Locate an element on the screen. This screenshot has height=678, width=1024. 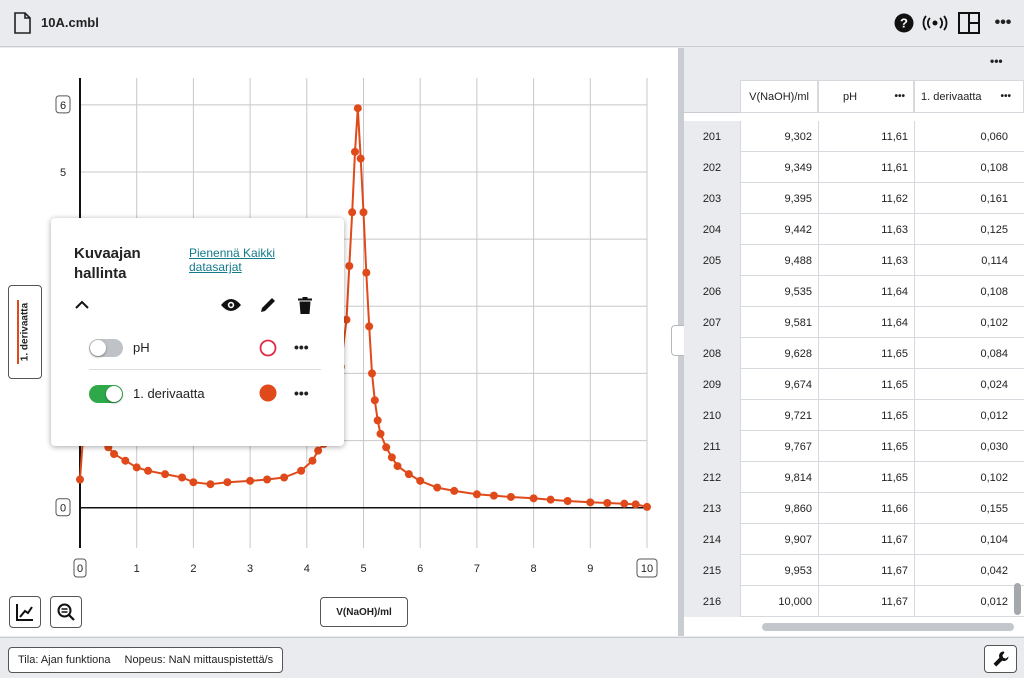
settings-button is located at coordinates (1000, 659).